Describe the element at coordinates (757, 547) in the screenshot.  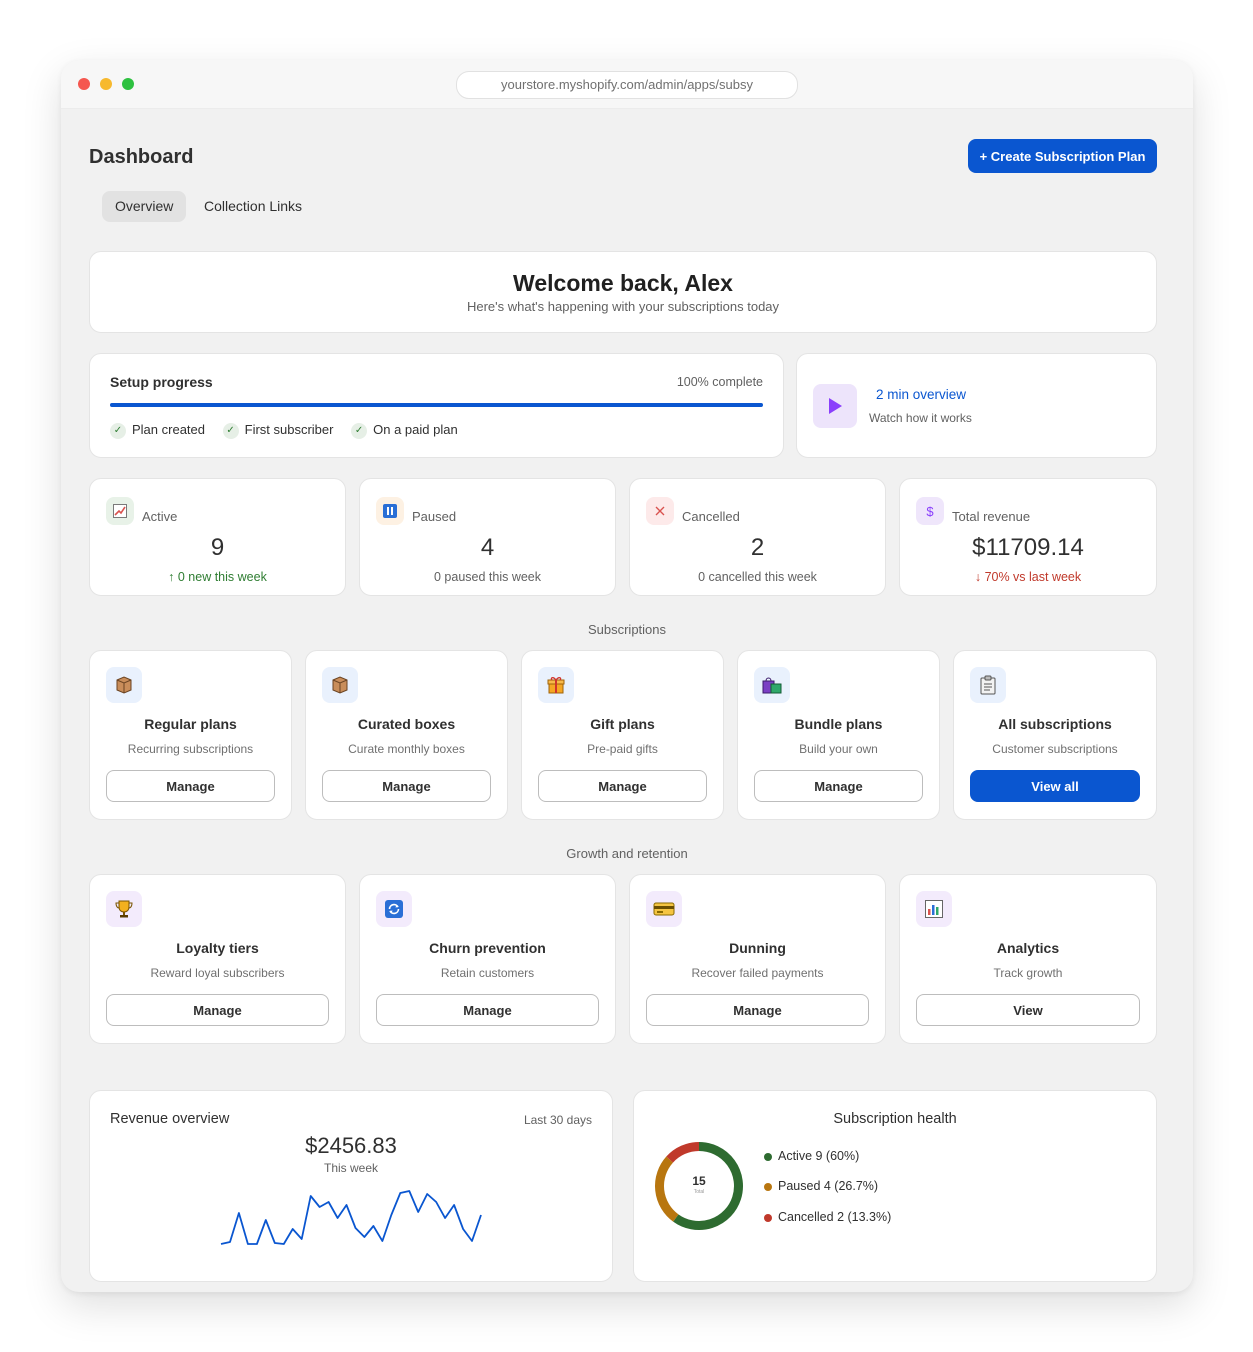
I see `stat-value: 2` at that location.